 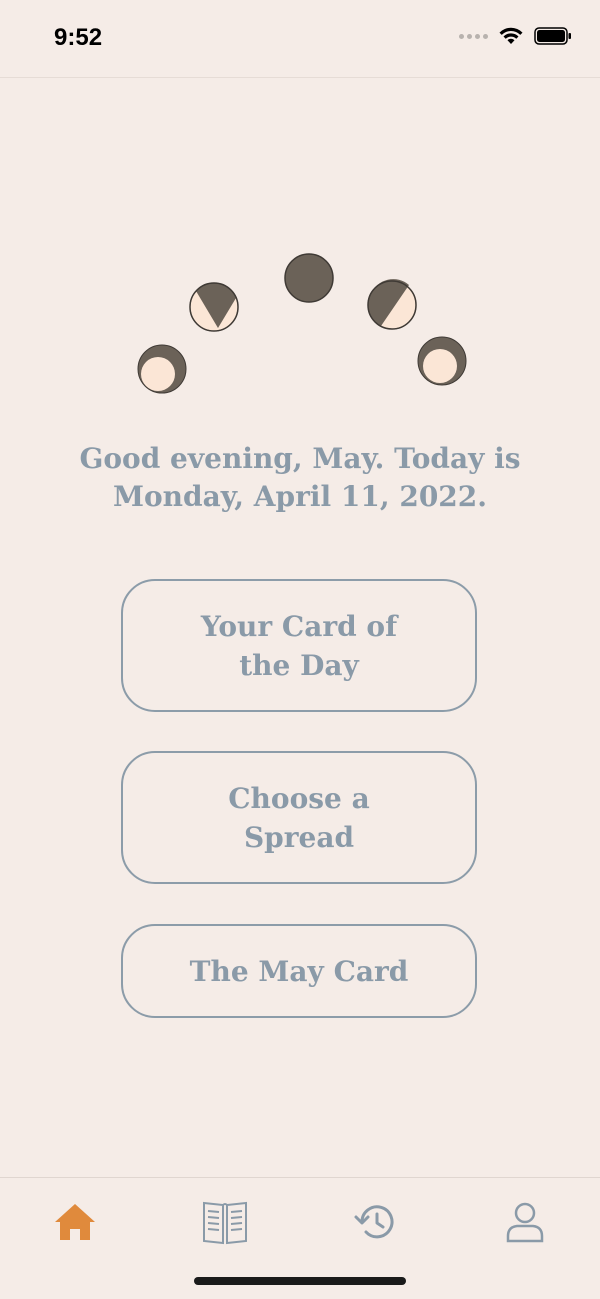 I want to click on greeting-line-2: Monday, April 11, 2022., so click(x=300, y=496).